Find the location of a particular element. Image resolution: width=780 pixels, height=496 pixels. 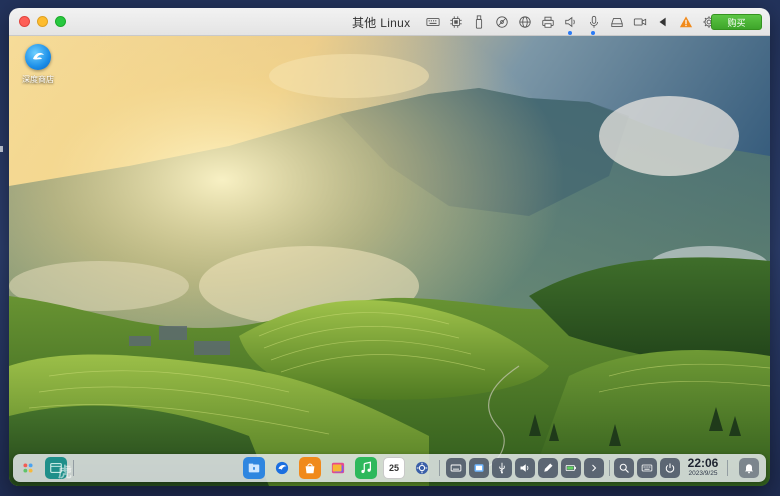

minimize-button is located at coordinates (42, 21).